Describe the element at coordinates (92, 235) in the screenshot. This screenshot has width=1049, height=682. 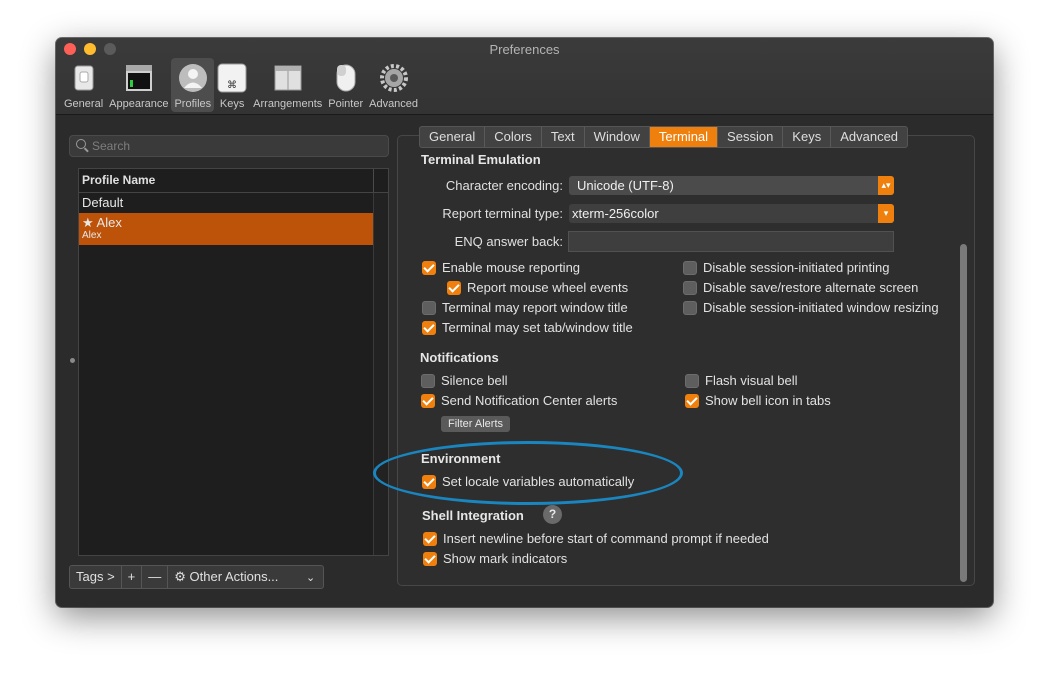
I see `profile-row-subtitle: Alex` at that location.